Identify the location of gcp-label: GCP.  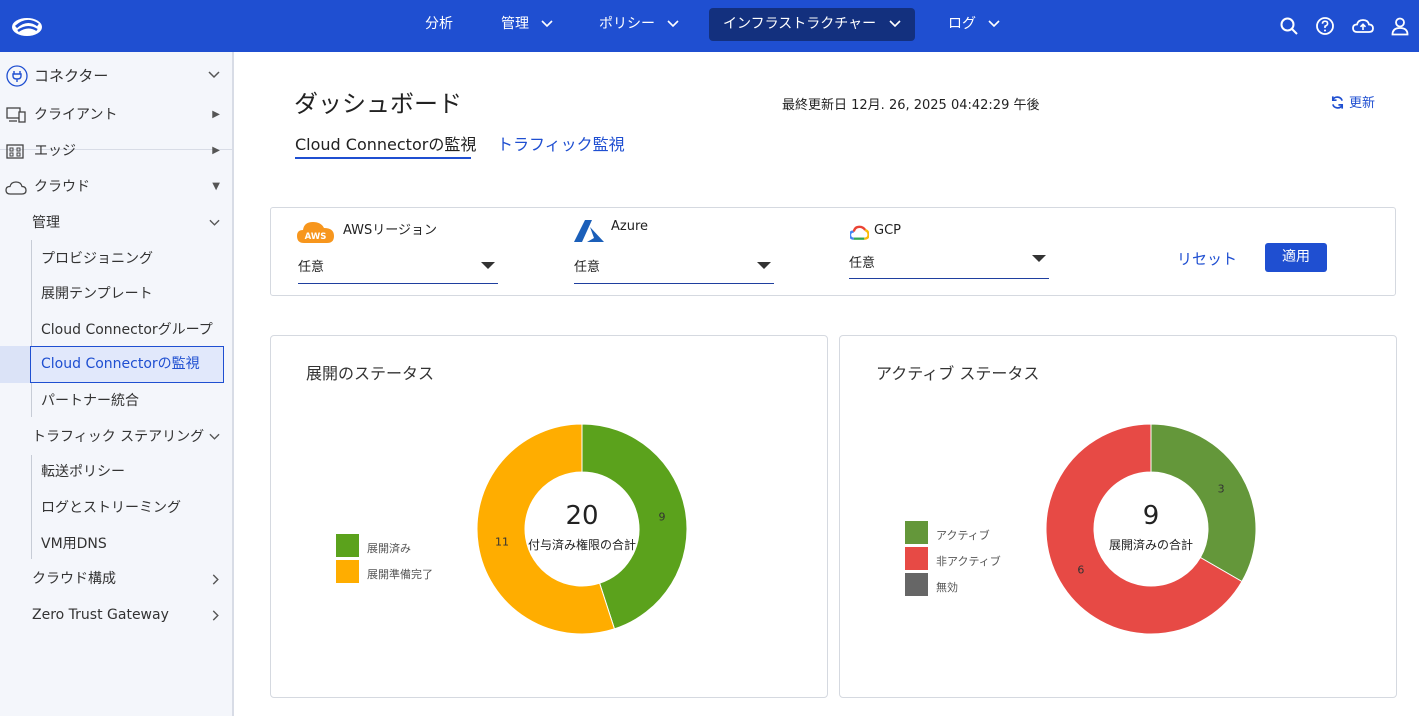
(887, 230).